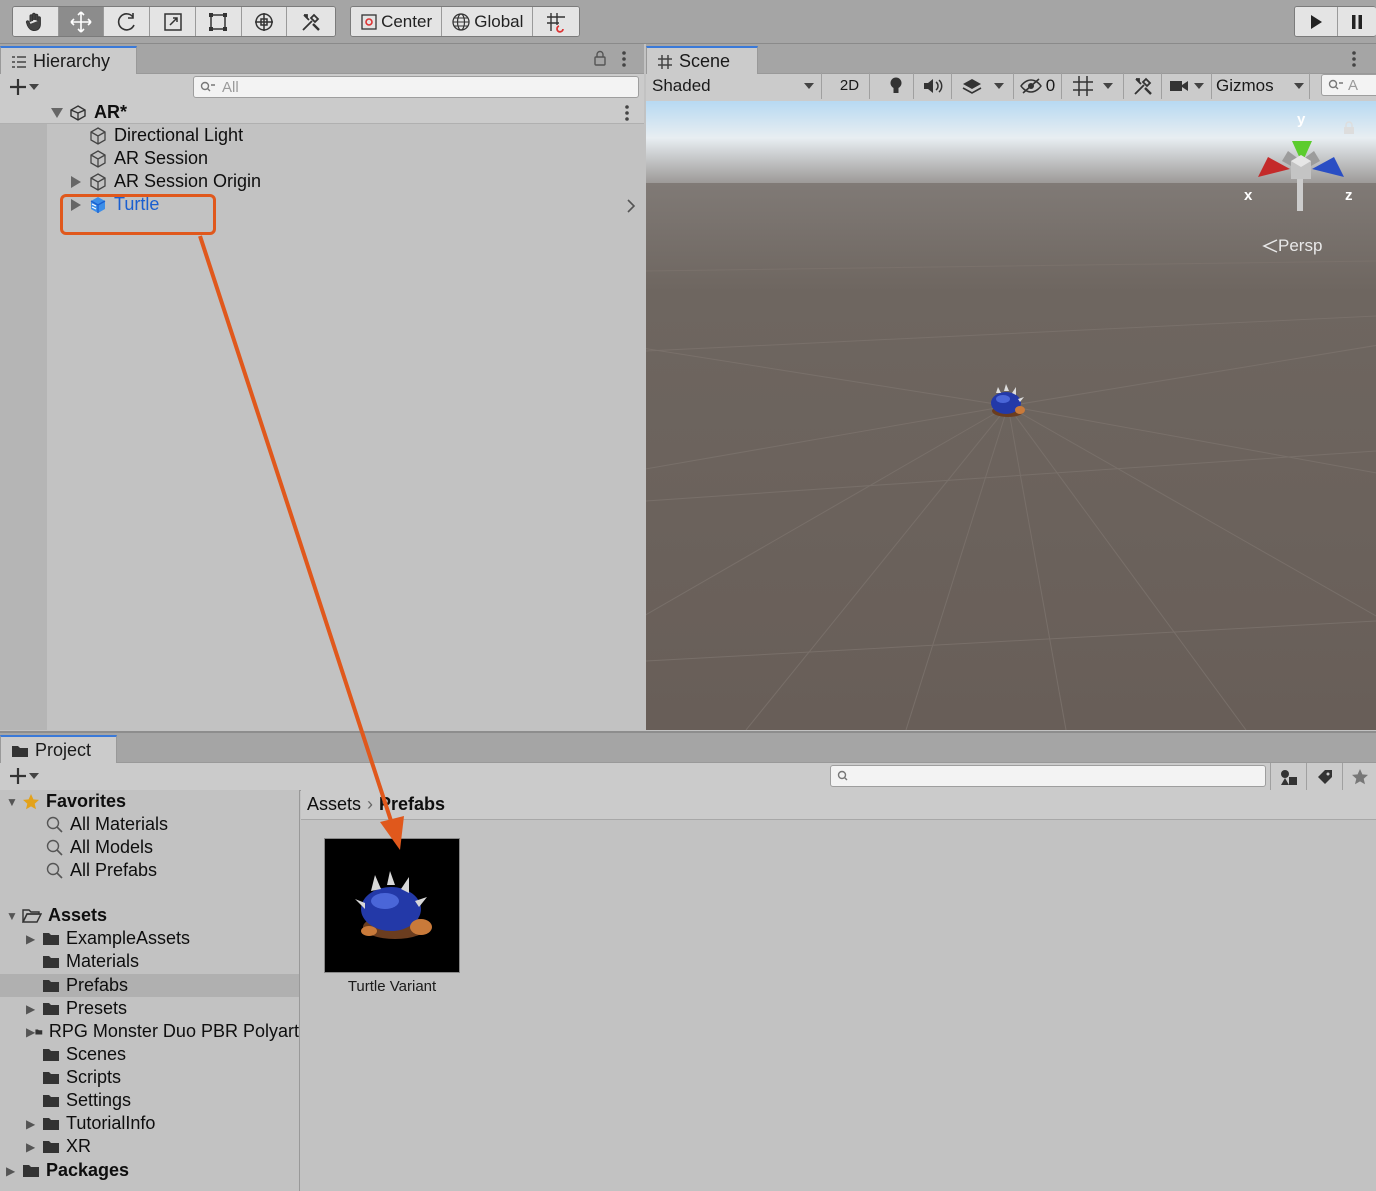 The width and height of the screenshot is (1376, 1191). What do you see at coordinates (188, 181) in the screenshot?
I see `hierarchy-item-label: AR Session Origin` at bounding box center [188, 181].